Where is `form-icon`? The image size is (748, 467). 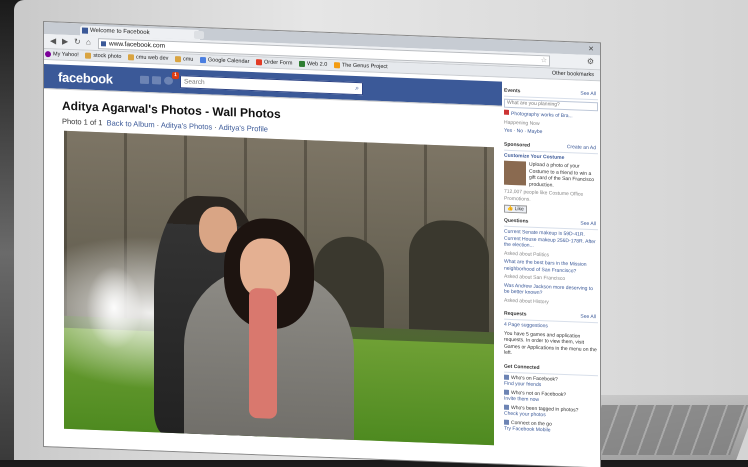 form-icon is located at coordinates (258, 62).